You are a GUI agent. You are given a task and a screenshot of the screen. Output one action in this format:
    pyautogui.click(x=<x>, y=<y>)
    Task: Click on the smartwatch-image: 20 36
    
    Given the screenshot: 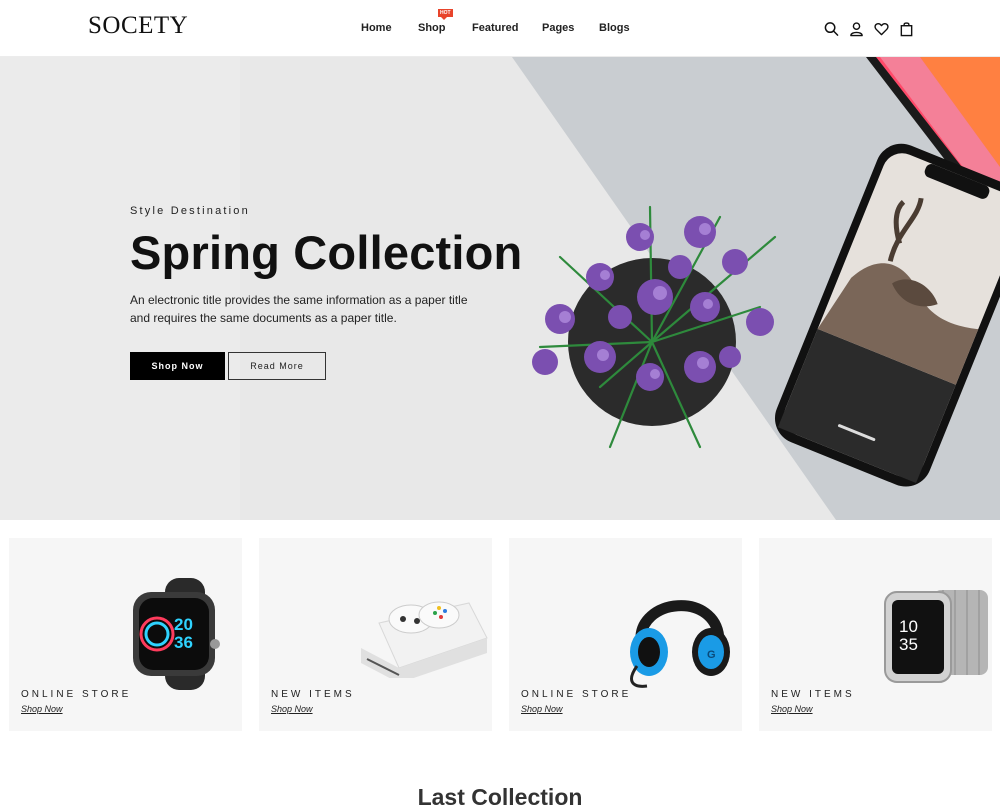 What is the action you would take?
    pyautogui.click(x=176, y=634)
    